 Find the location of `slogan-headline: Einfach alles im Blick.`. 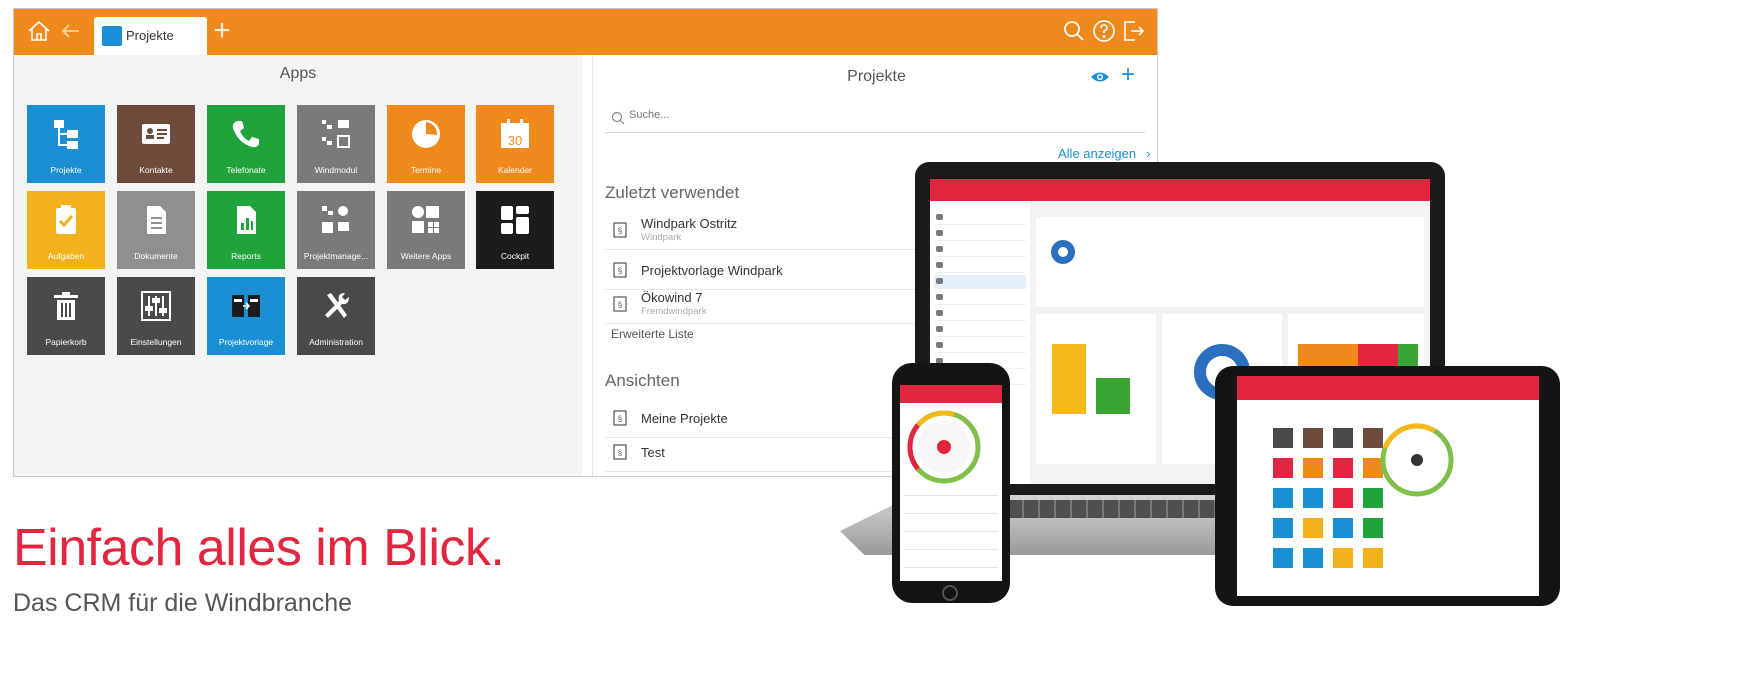

slogan-headline: Einfach alles im Blick. is located at coordinates (259, 548).